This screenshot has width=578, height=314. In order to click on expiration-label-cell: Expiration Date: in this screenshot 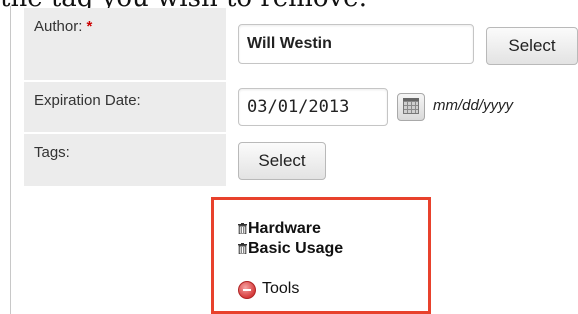, I will do `click(125, 107)`.